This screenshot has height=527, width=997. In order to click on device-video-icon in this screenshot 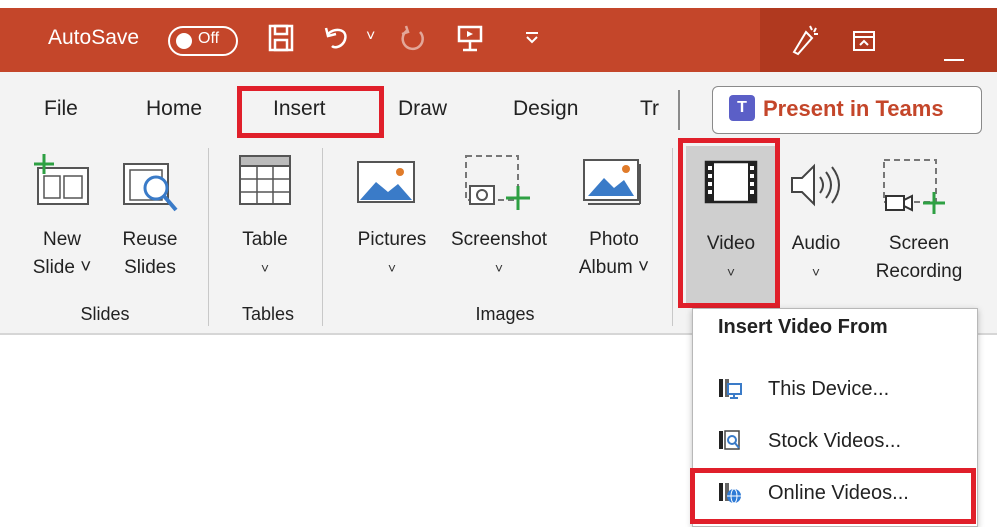, I will do `click(730, 388)`.